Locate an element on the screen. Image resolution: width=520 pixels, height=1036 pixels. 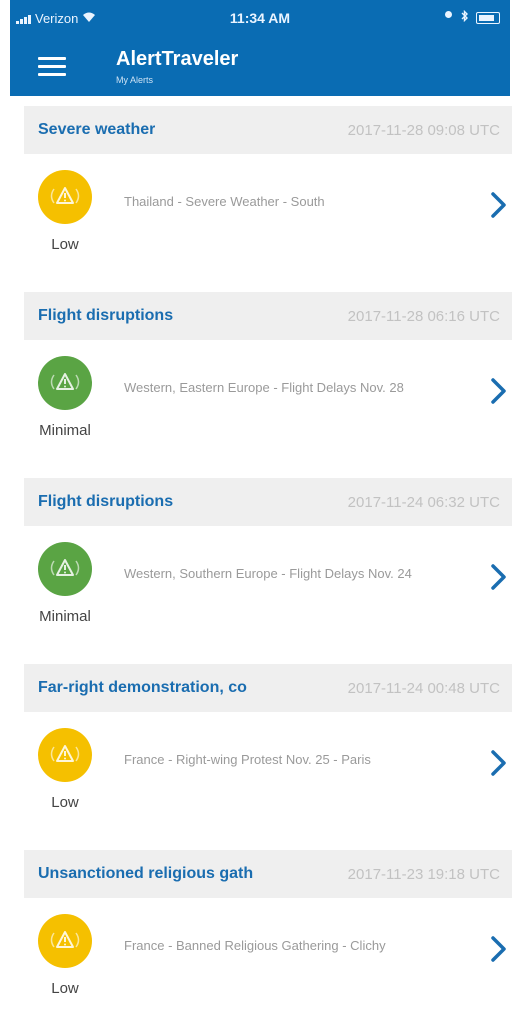
alert-date: 2017-11-23 19:18 UTC is located at coordinates (423, 874).